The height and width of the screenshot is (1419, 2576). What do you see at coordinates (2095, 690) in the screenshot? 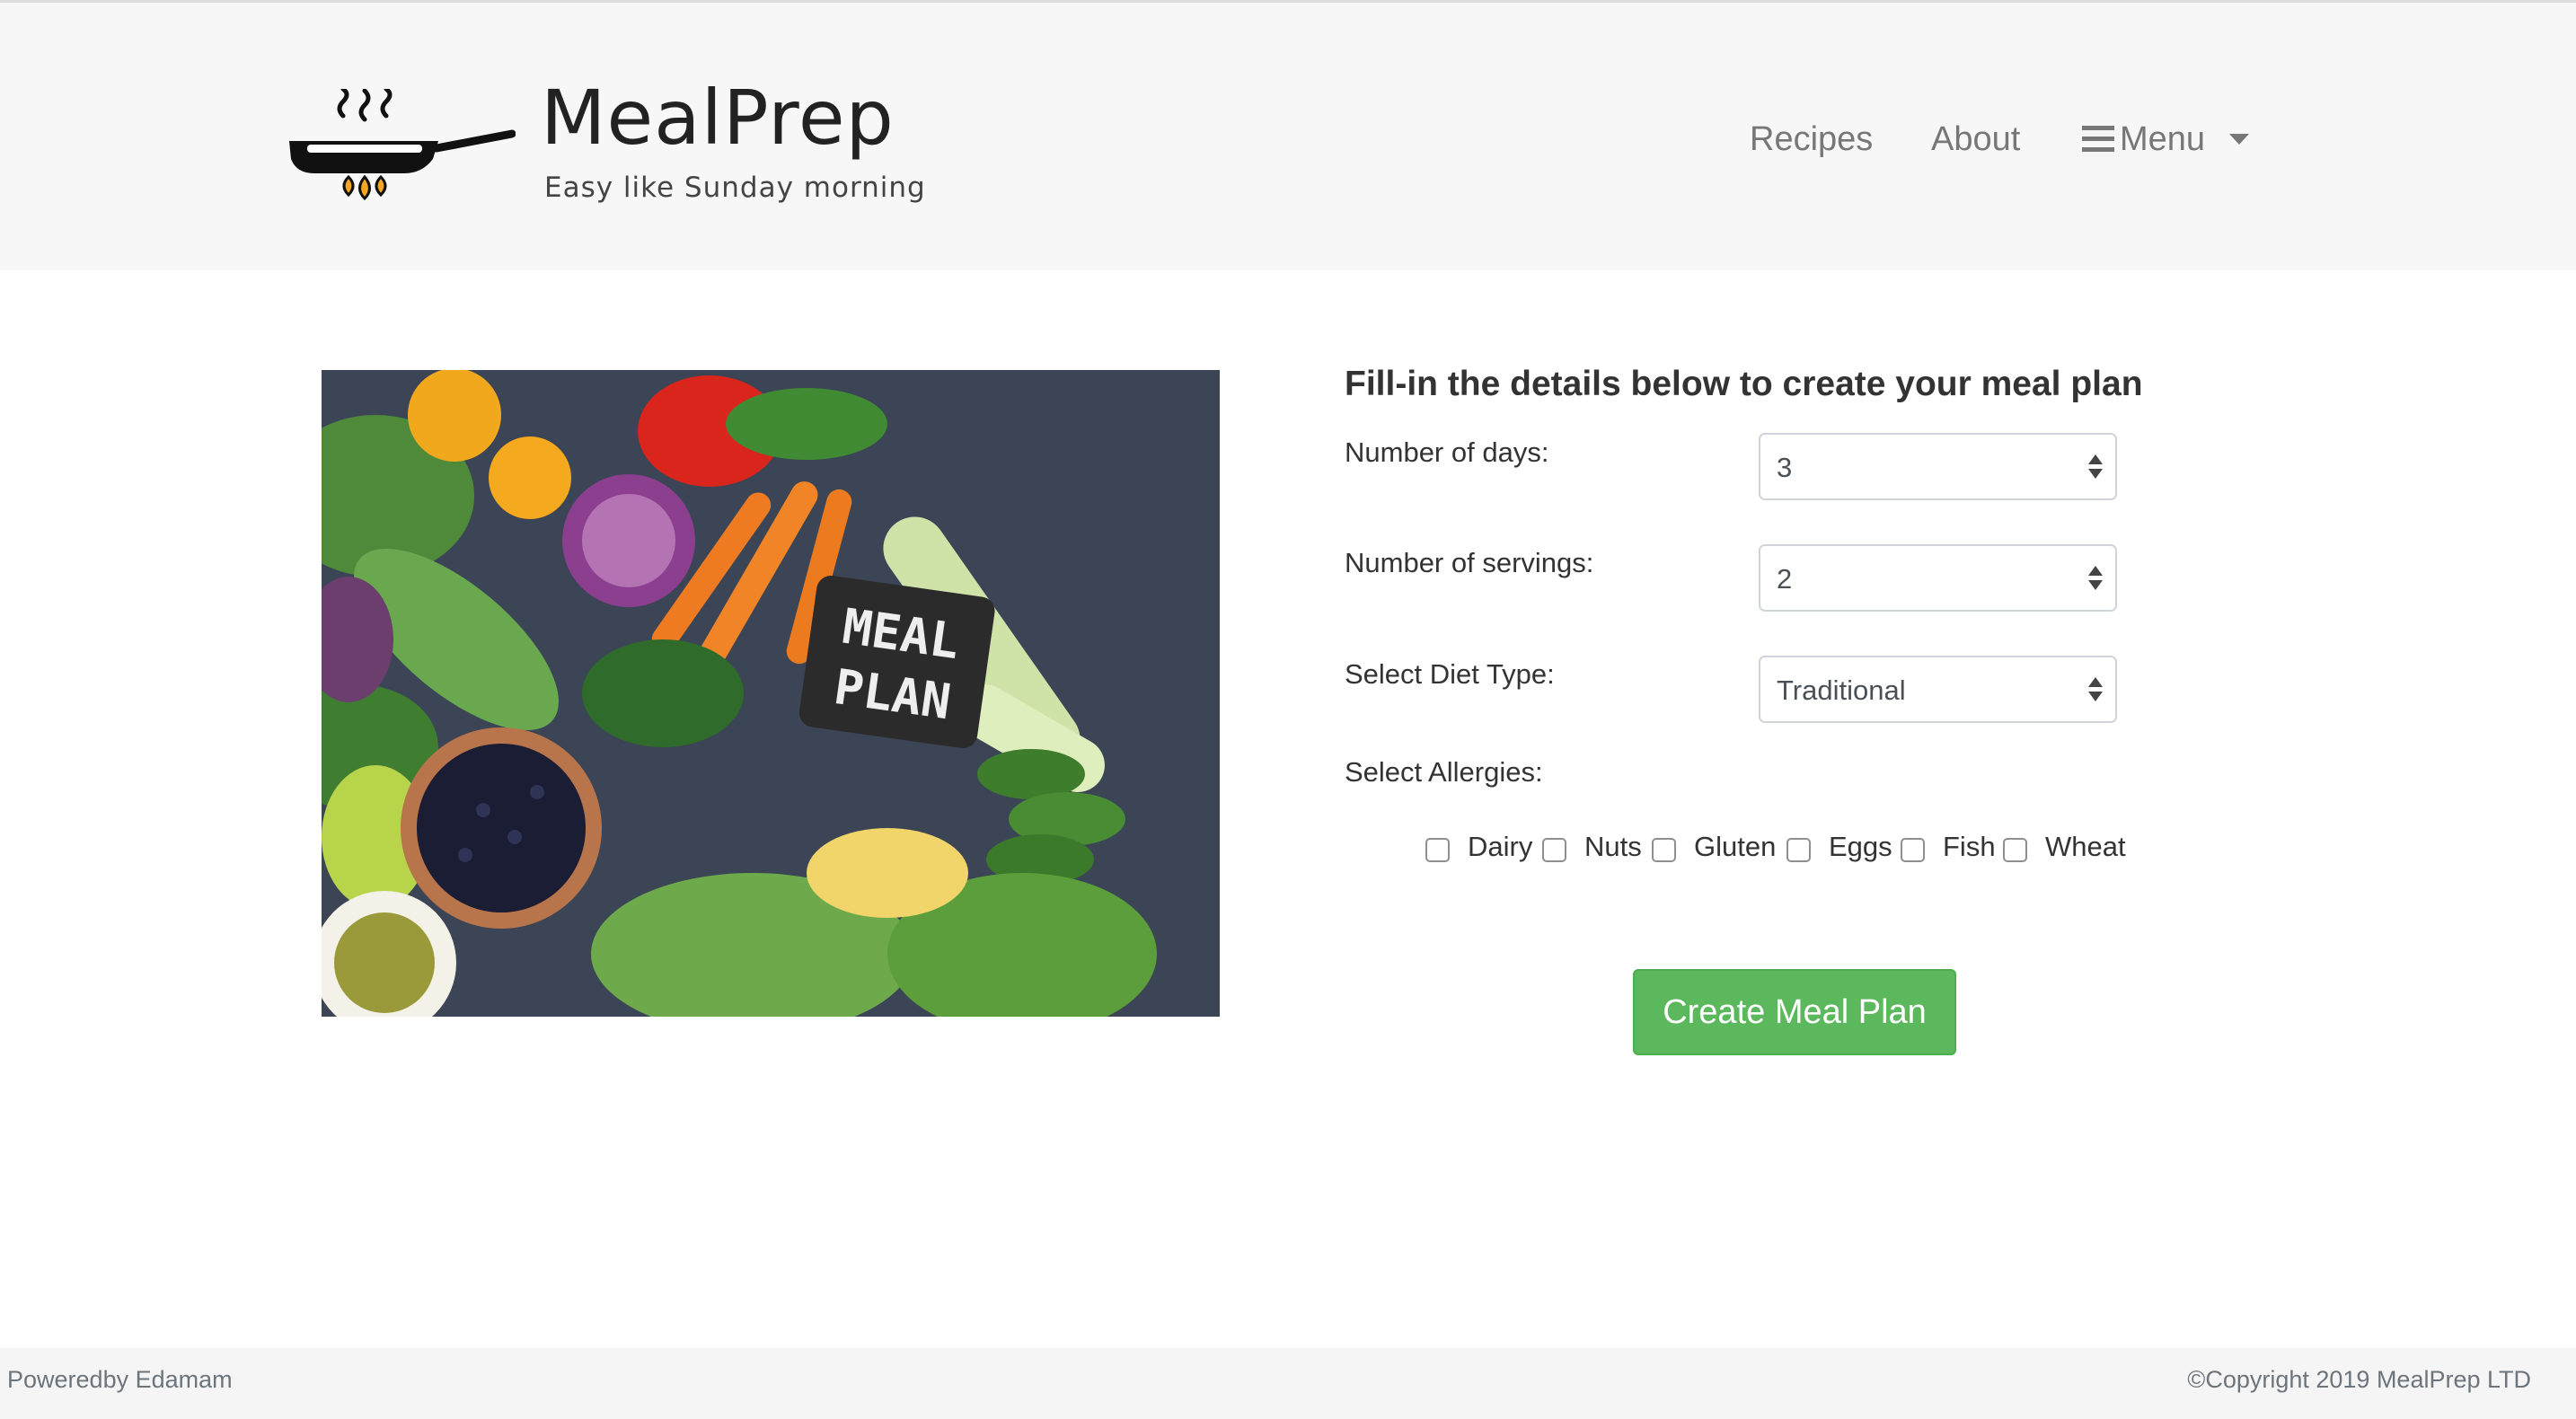
I see `select-arrows-icon` at bounding box center [2095, 690].